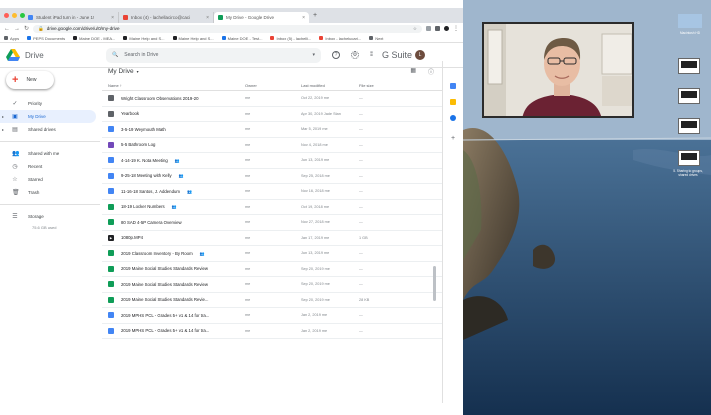 Image resolution: width=711 pixels, height=415 pixels. Describe the element at coordinates (250, 17) in the screenshot. I see `tab-label: My Drive - Google Drive` at that location.